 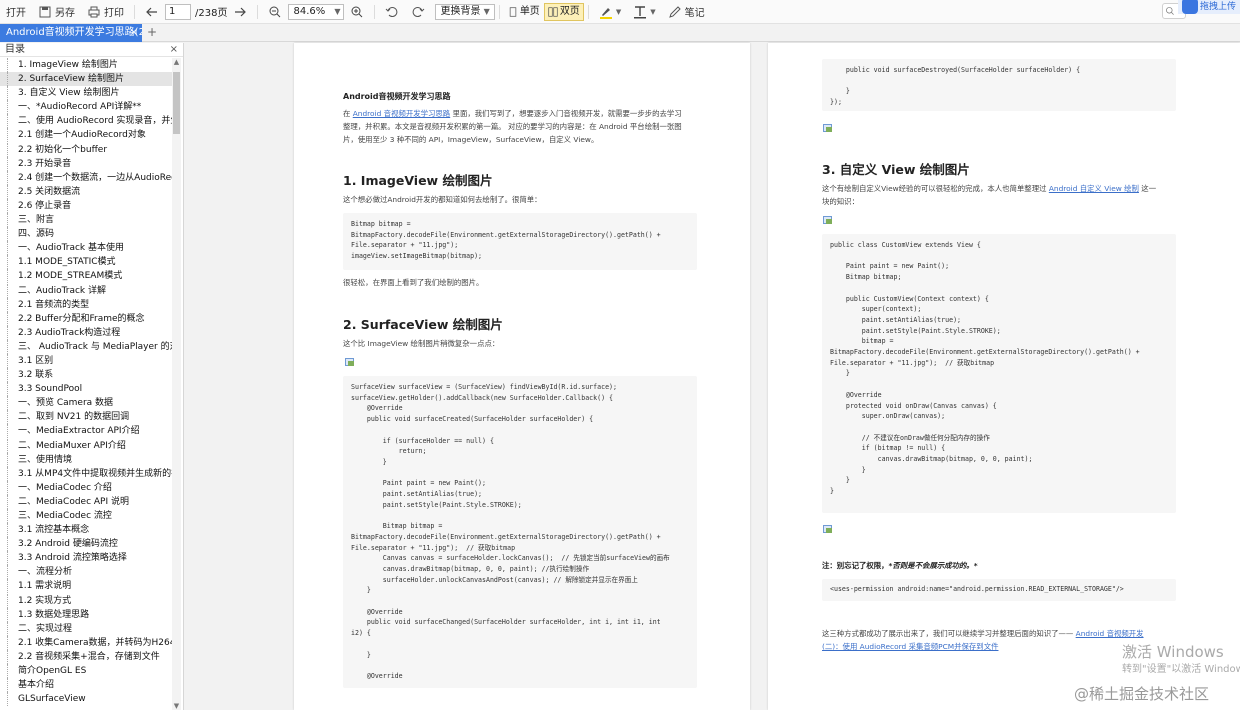 What do you see at coordinates (86, 79) in the screenshot?
I see `toc-item: 2. SurfaceView 绘制图片` at bounding box center [86, 79].